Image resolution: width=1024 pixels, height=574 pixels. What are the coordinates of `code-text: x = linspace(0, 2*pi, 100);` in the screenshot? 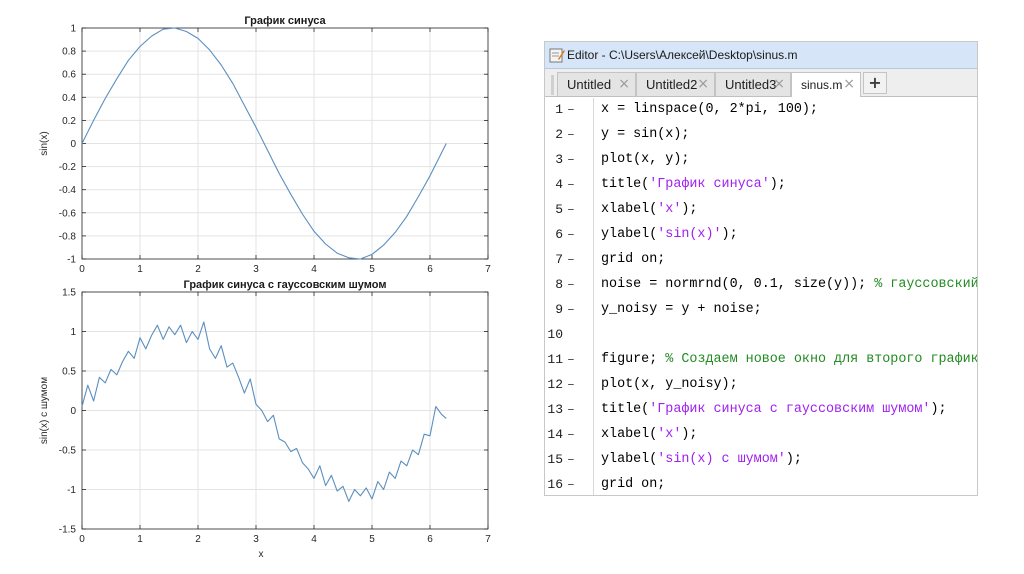 It's located at (709, 109).